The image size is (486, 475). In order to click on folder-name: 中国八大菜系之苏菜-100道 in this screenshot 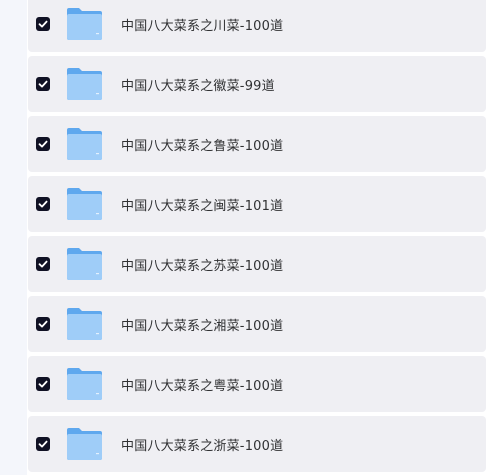, I will do `click(202, 264)`.